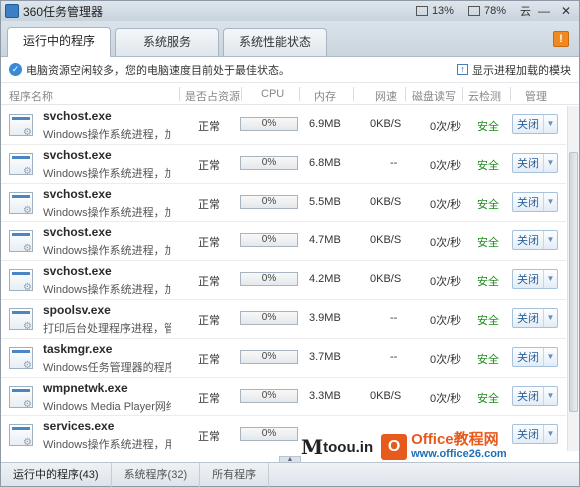 Image resolution: width=580 pixels, height=487 pixels. What do you see at coordinates (156, 474) in the screenshot?
I see `footer-tab-system: 系统程序(32)` at bounding box center [156, 474].